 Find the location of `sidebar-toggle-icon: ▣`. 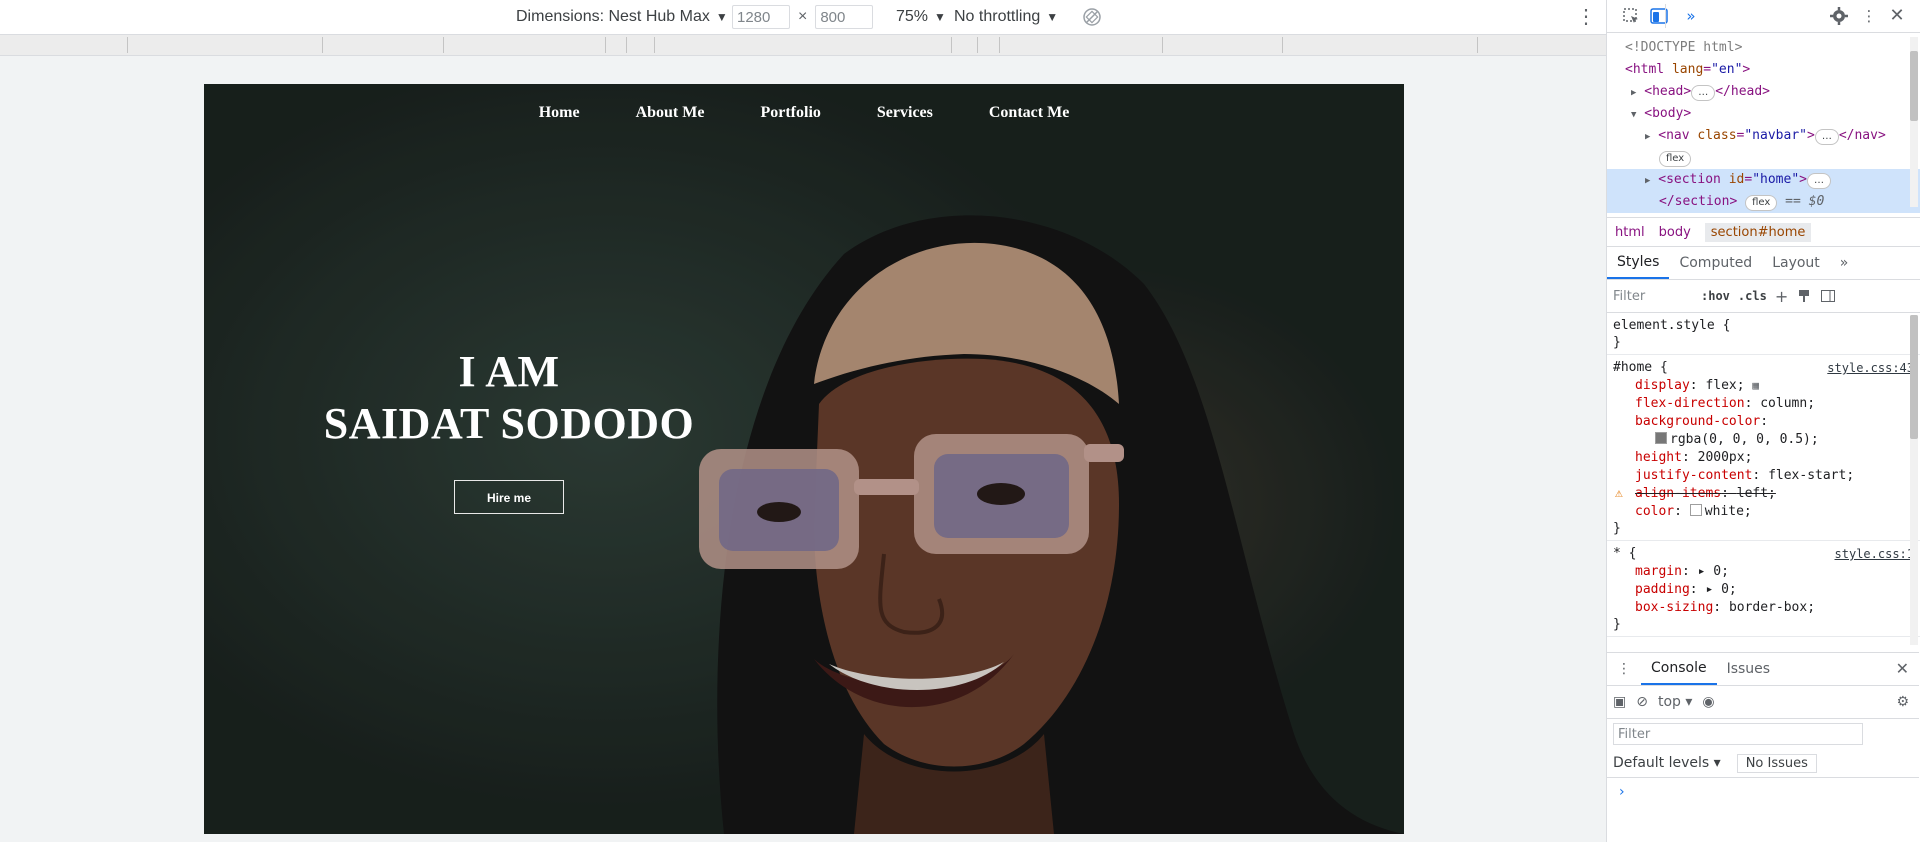

sidebar-toggle-icon: ▣ is located at coordinates (1619, 702).